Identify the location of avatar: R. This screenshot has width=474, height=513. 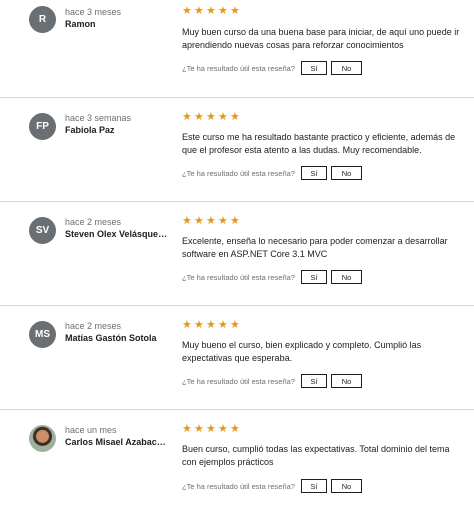
(42, 19).